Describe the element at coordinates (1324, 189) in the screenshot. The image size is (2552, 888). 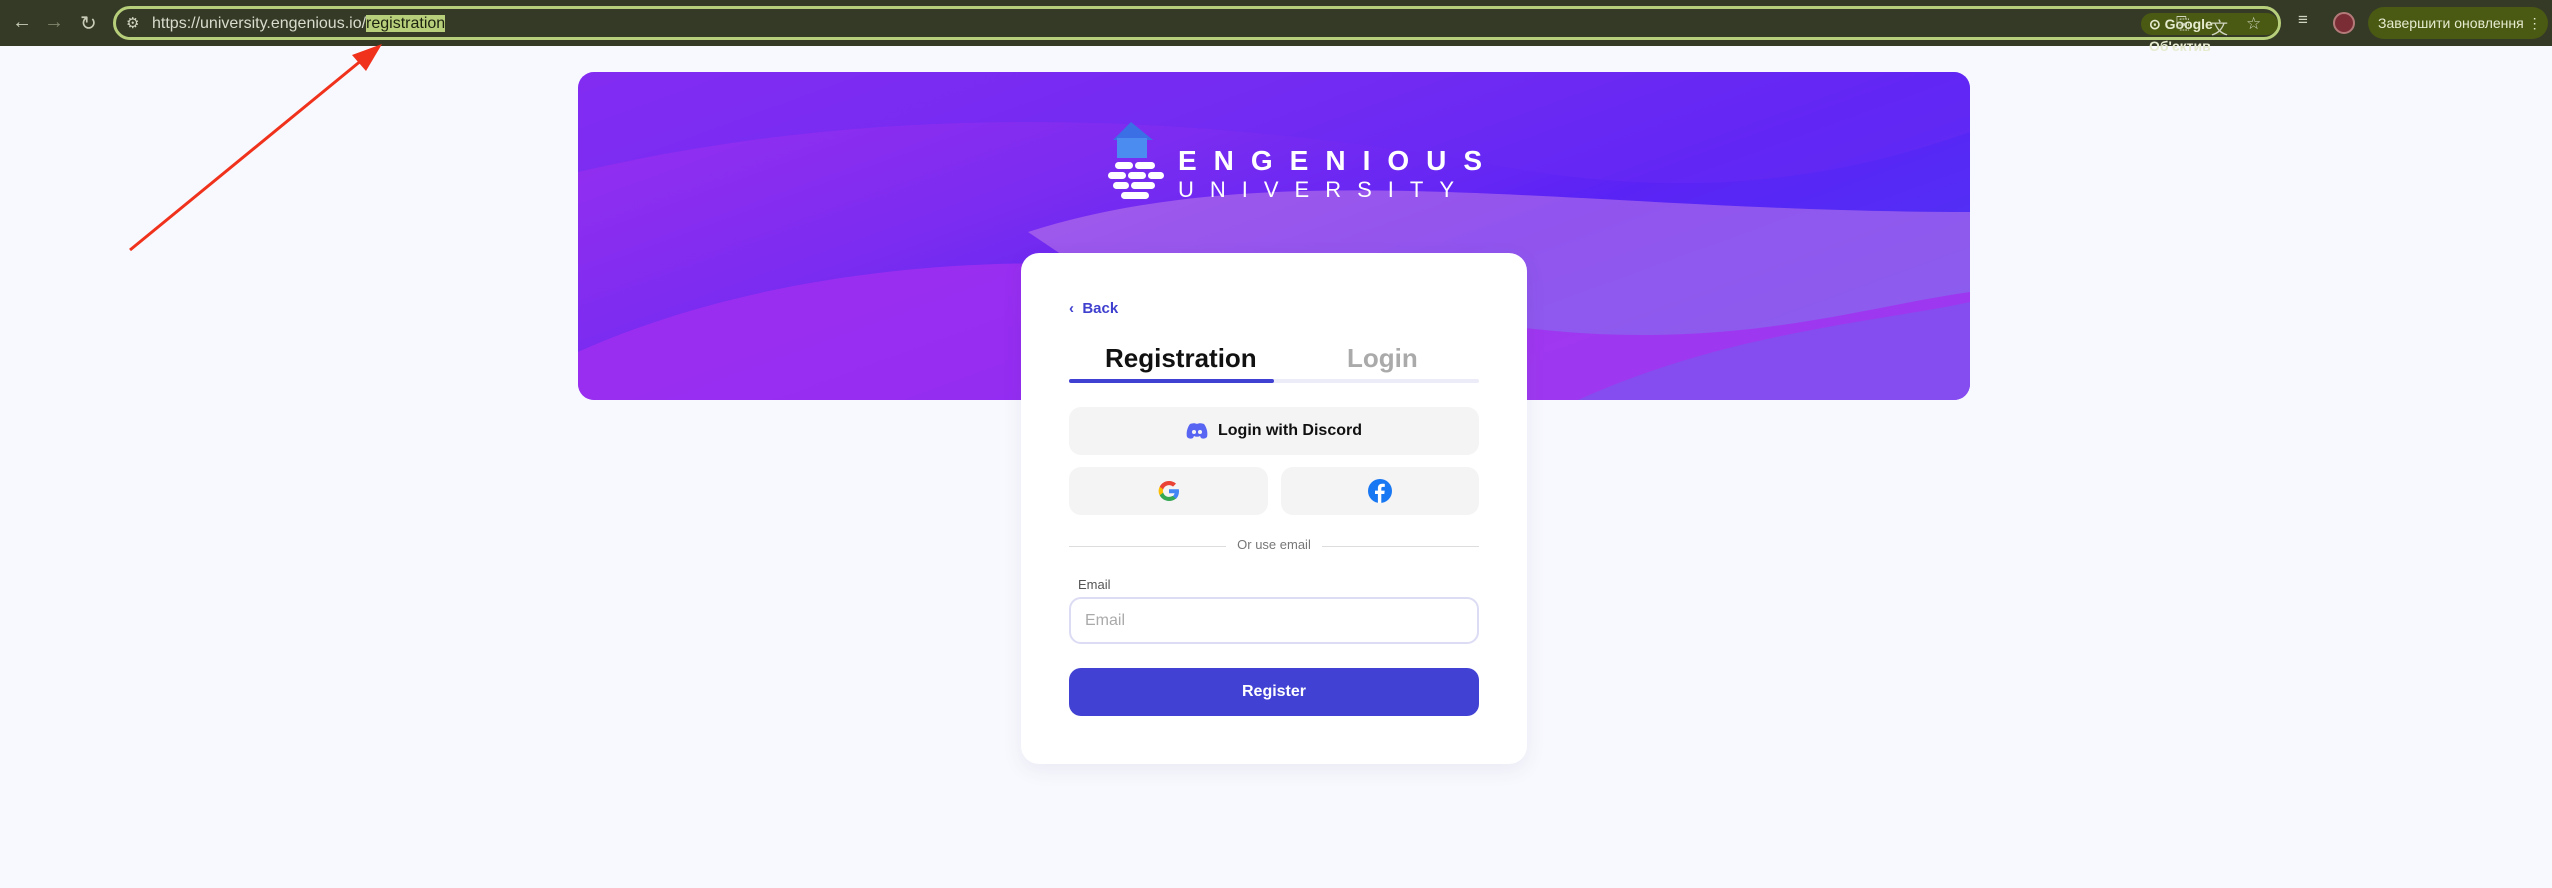
I see `brand-subtitle: UNIVERSITY` at that location.